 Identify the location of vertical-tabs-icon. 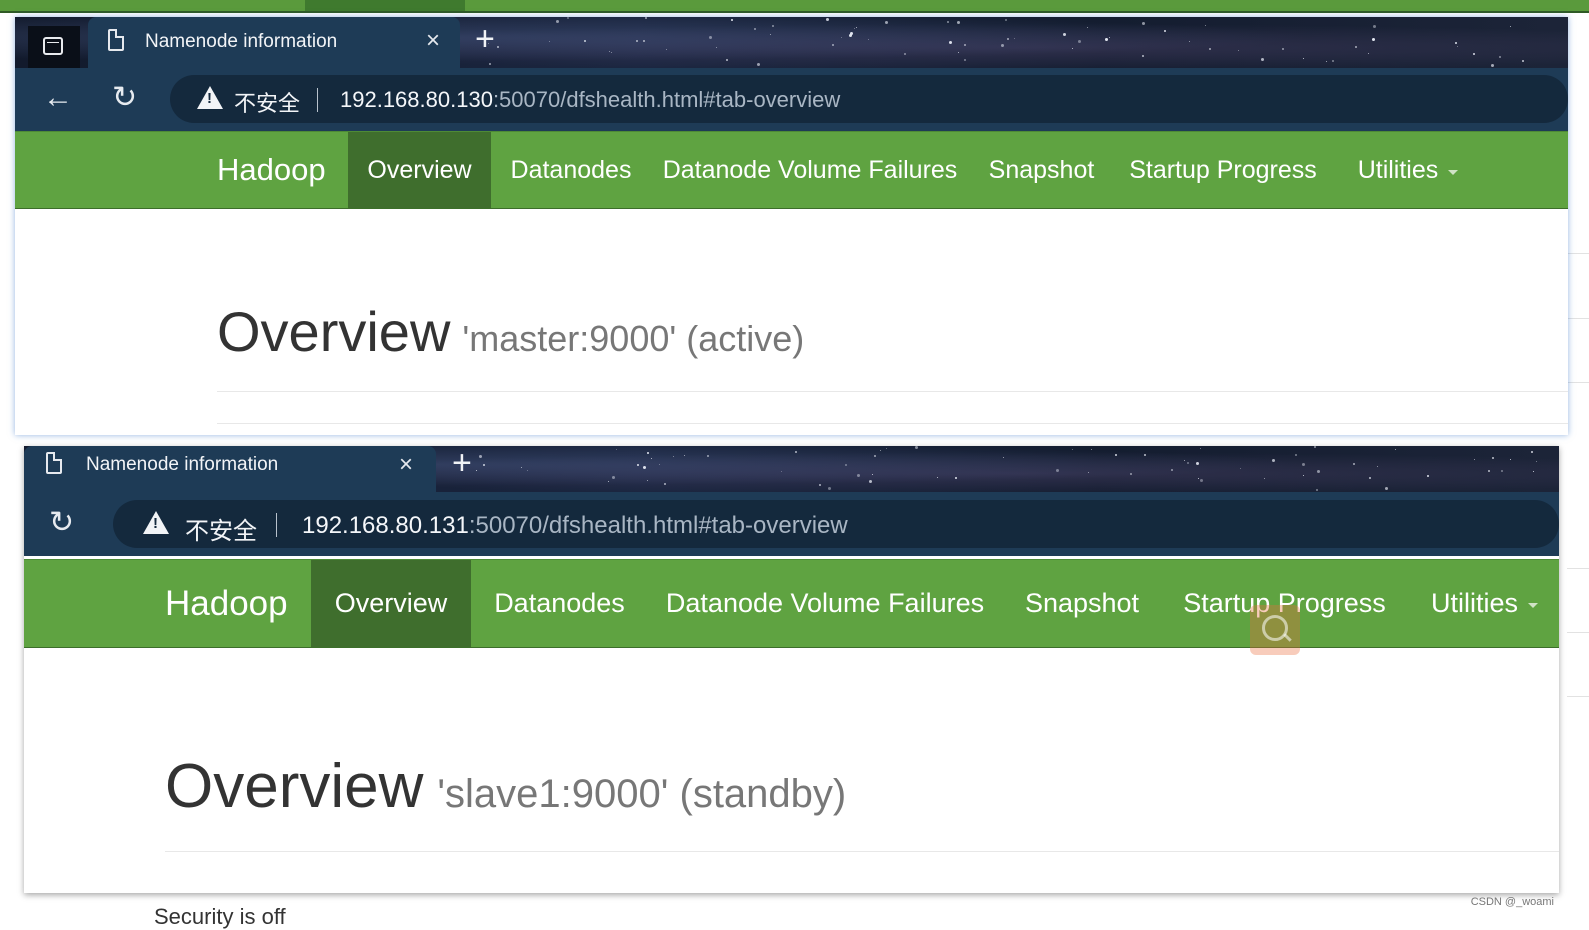
(54, 47).